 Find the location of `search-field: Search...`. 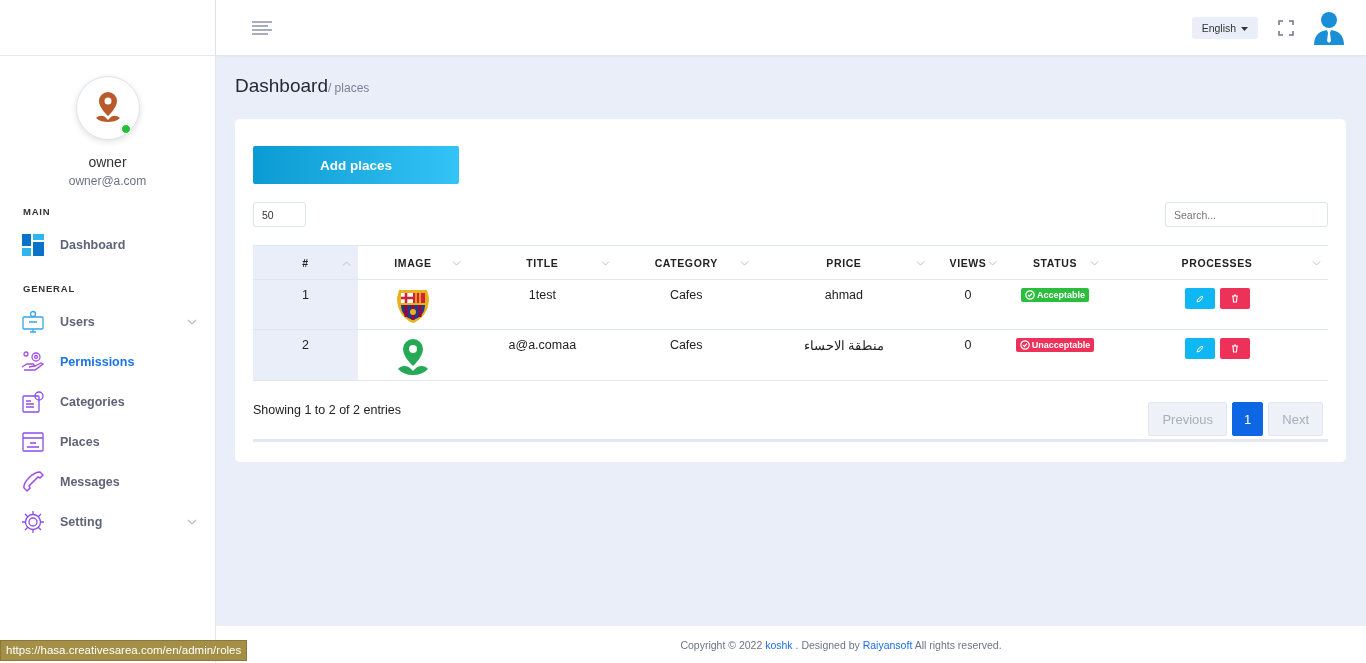

search-field: Search... is located at coordinates (1246, 214).